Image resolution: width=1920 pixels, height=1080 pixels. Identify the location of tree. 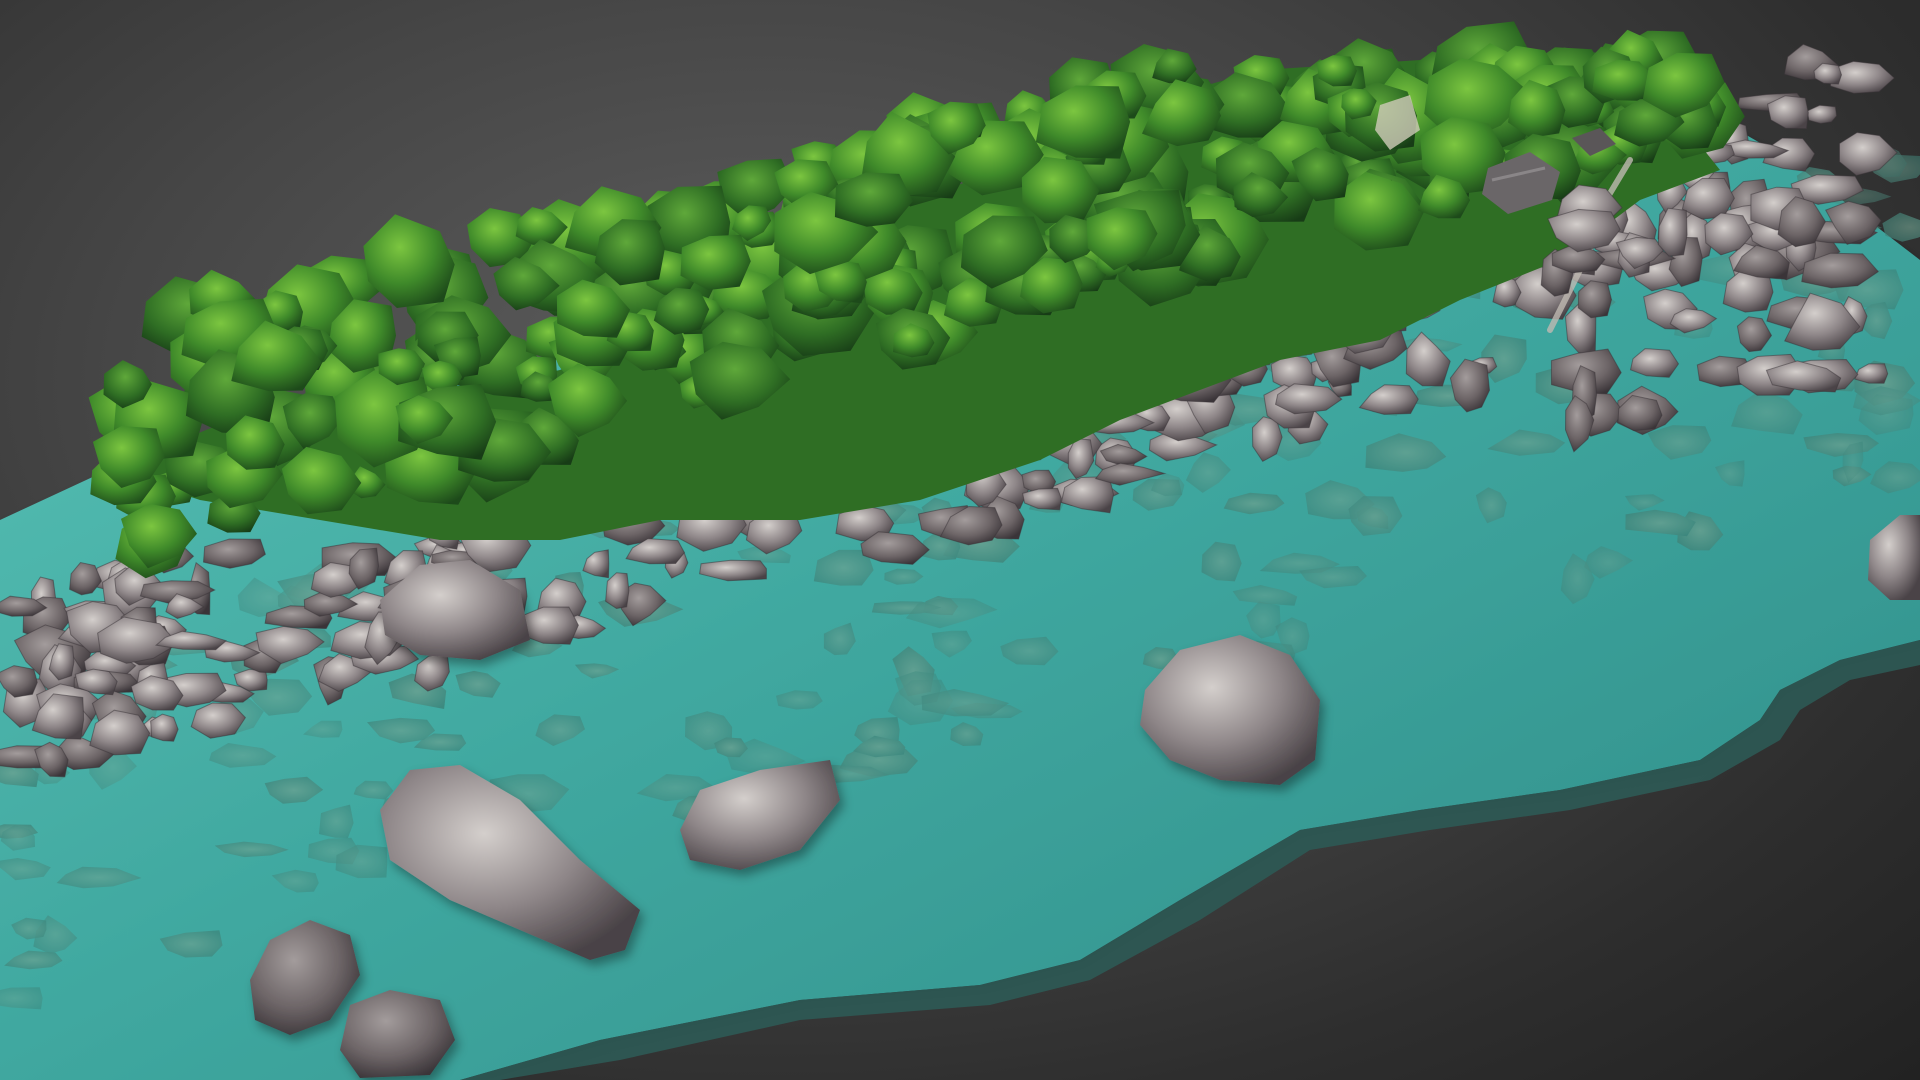
(409, 261).